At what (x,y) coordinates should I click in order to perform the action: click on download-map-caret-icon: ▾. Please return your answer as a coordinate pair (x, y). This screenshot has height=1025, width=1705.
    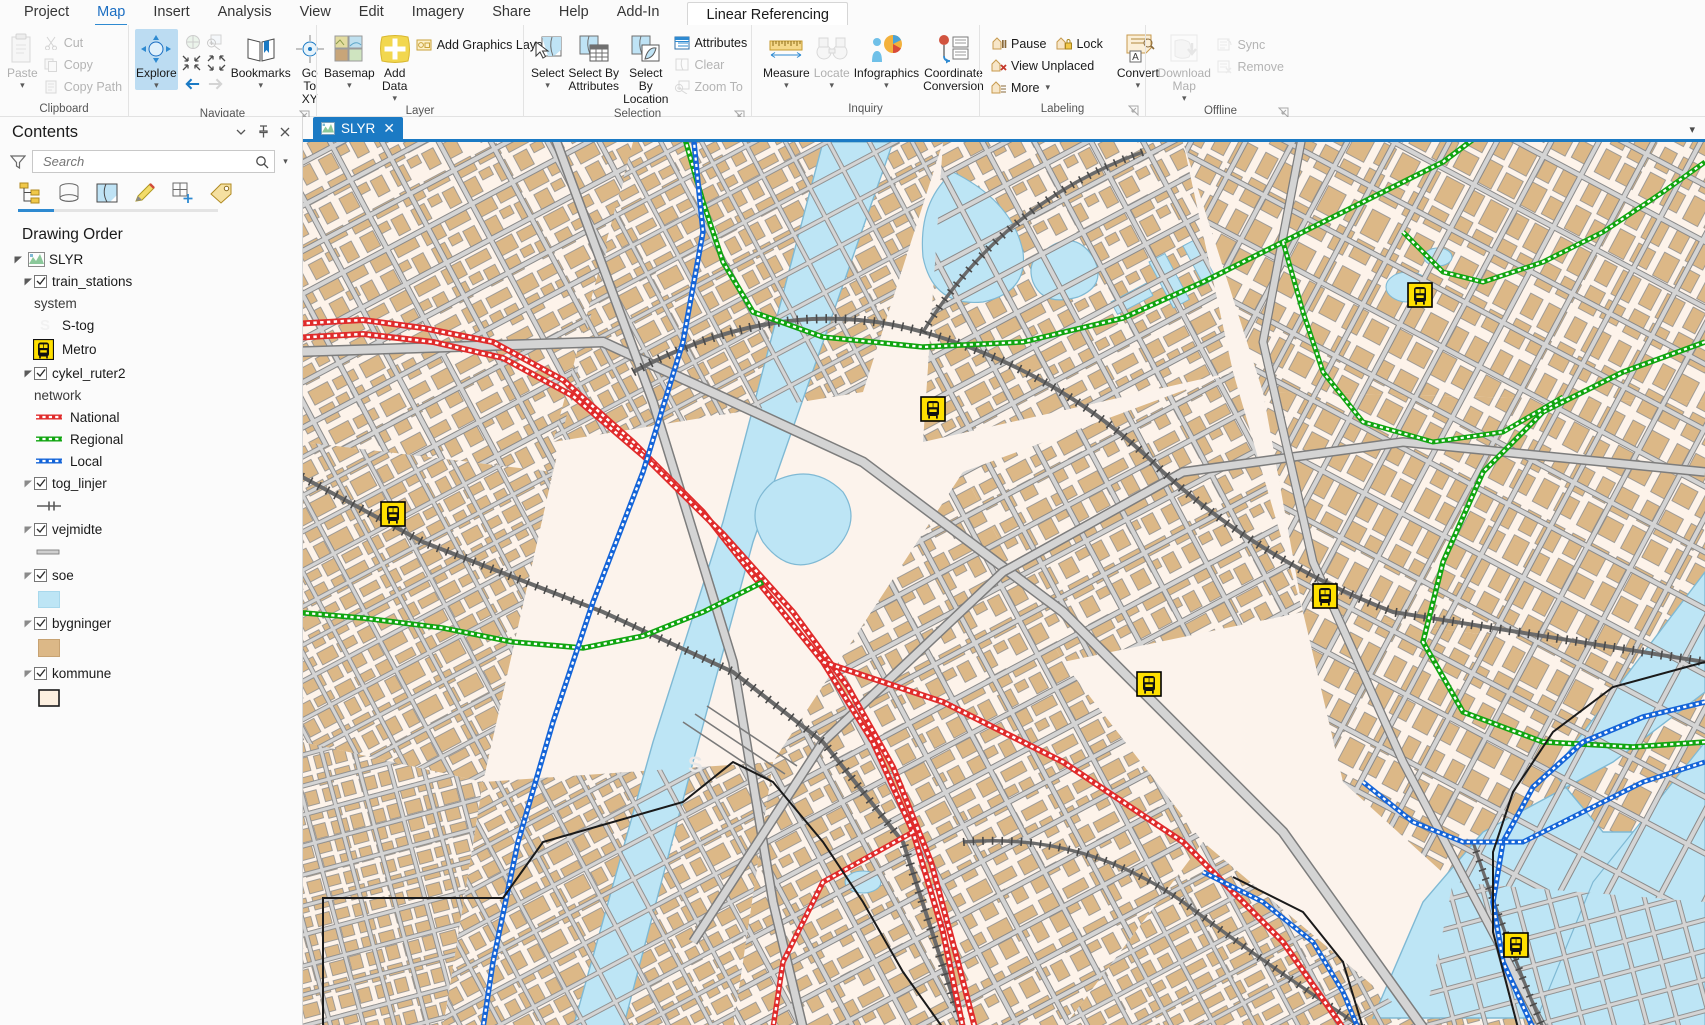
    Looking at the image, I should click on (1184, 98).